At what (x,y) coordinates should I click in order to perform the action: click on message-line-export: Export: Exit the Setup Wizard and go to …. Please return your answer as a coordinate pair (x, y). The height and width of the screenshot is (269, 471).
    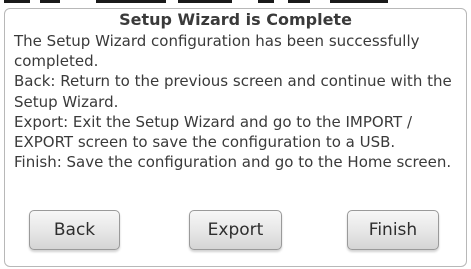
    Looking at the image, I should click on (213, 132).